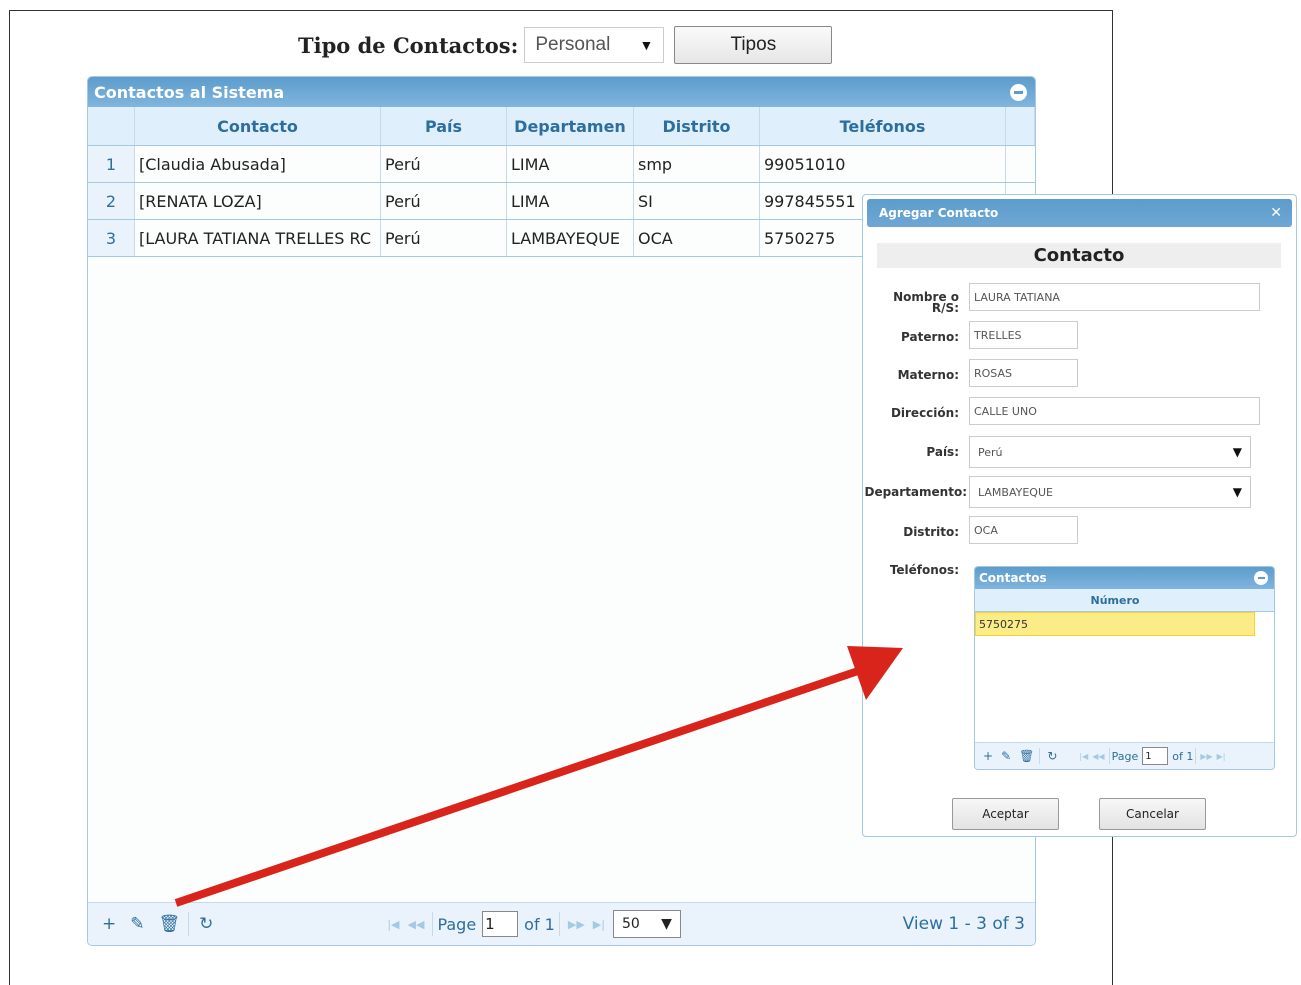 The width and height of the screenshot is (1301, 985). I want to click on departamento-label: Departamento:, so click(915, 492).